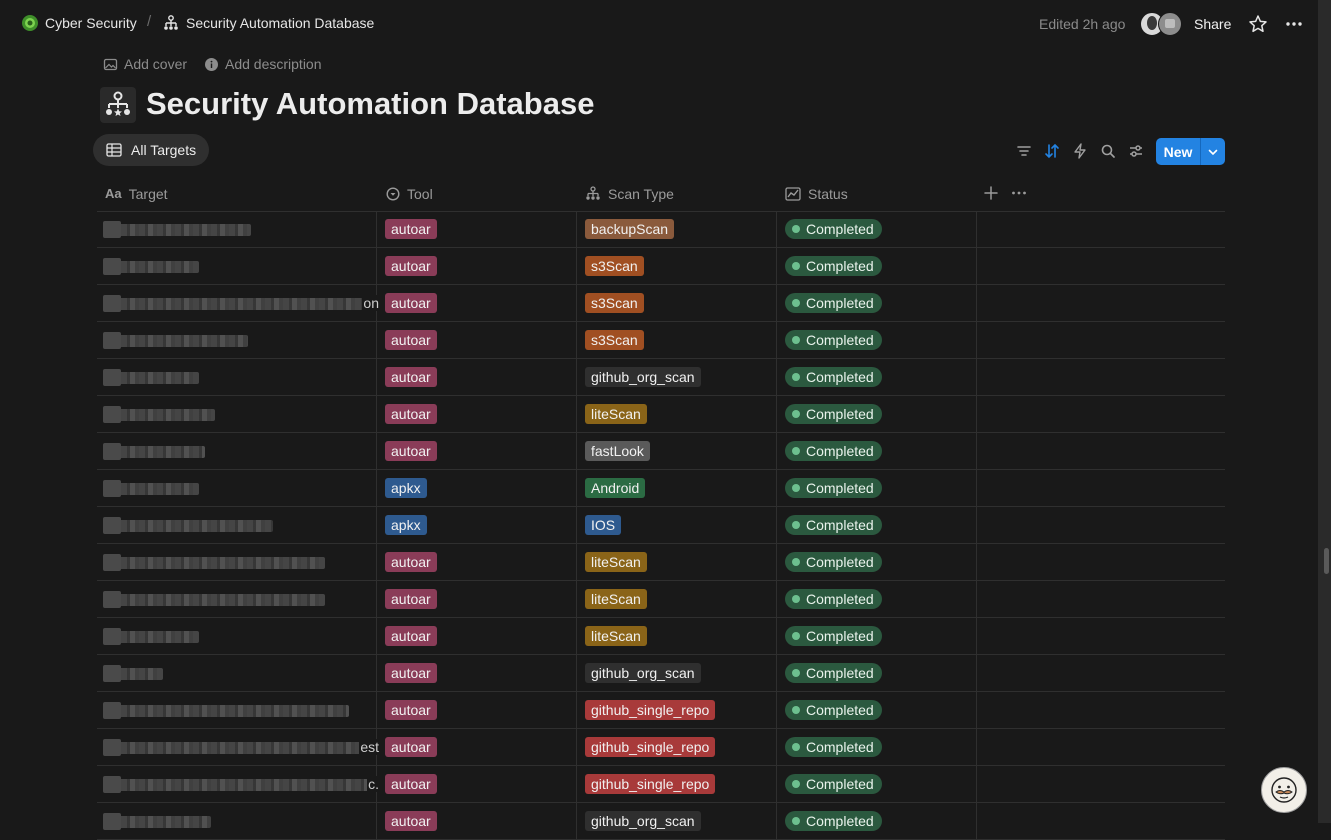 Image resolution: width=1331 pixels, height=840 pixels. I want to click on favorite-star-icon, so click(1258, 24).